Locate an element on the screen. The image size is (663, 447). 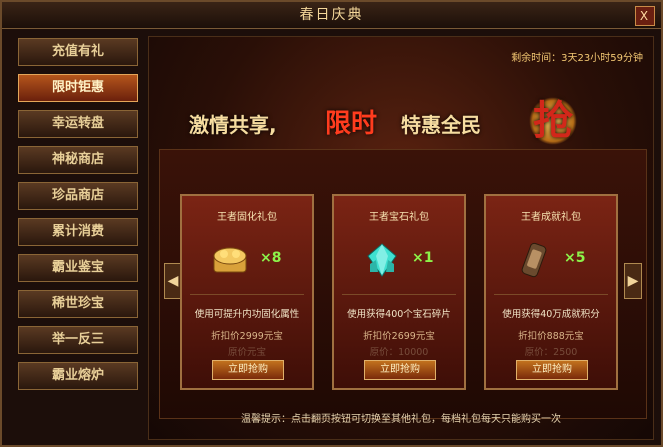
banner-grab-emblem: 抢 is located at coordinates (553, 121).